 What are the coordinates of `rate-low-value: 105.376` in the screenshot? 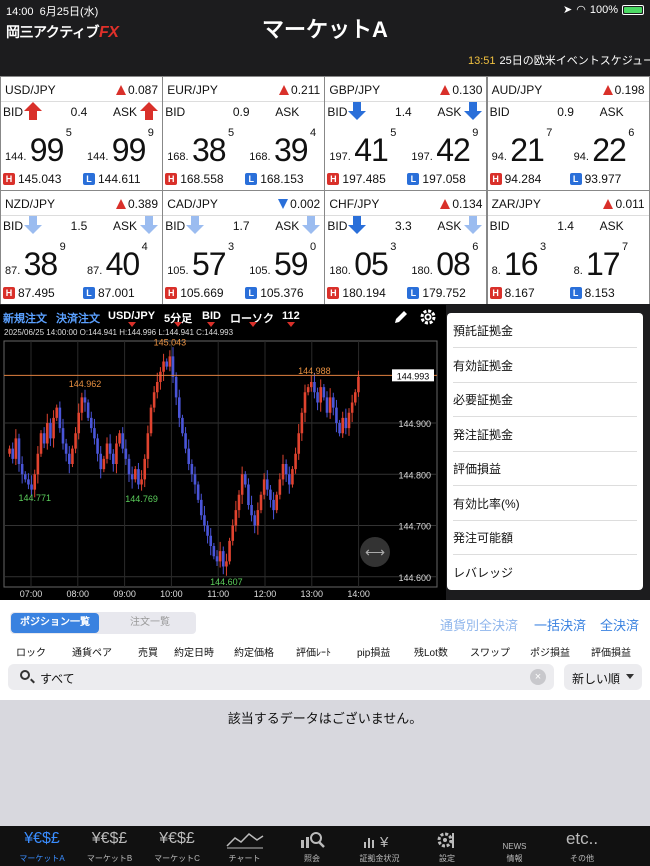 It's located at (282, 293).